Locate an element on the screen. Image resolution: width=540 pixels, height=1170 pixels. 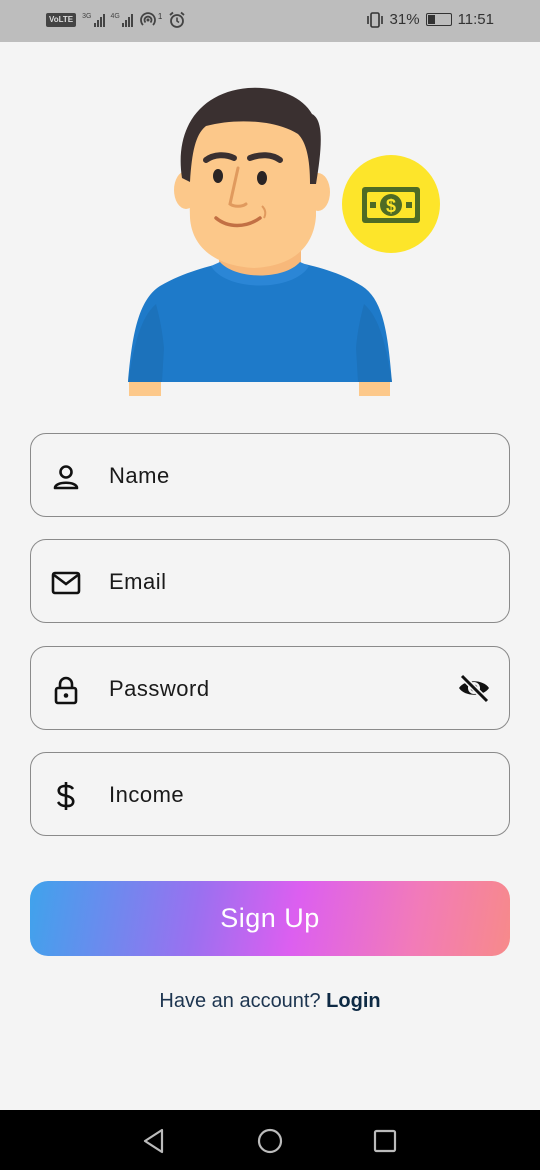
person-icon is located at coordinates (66, 477).